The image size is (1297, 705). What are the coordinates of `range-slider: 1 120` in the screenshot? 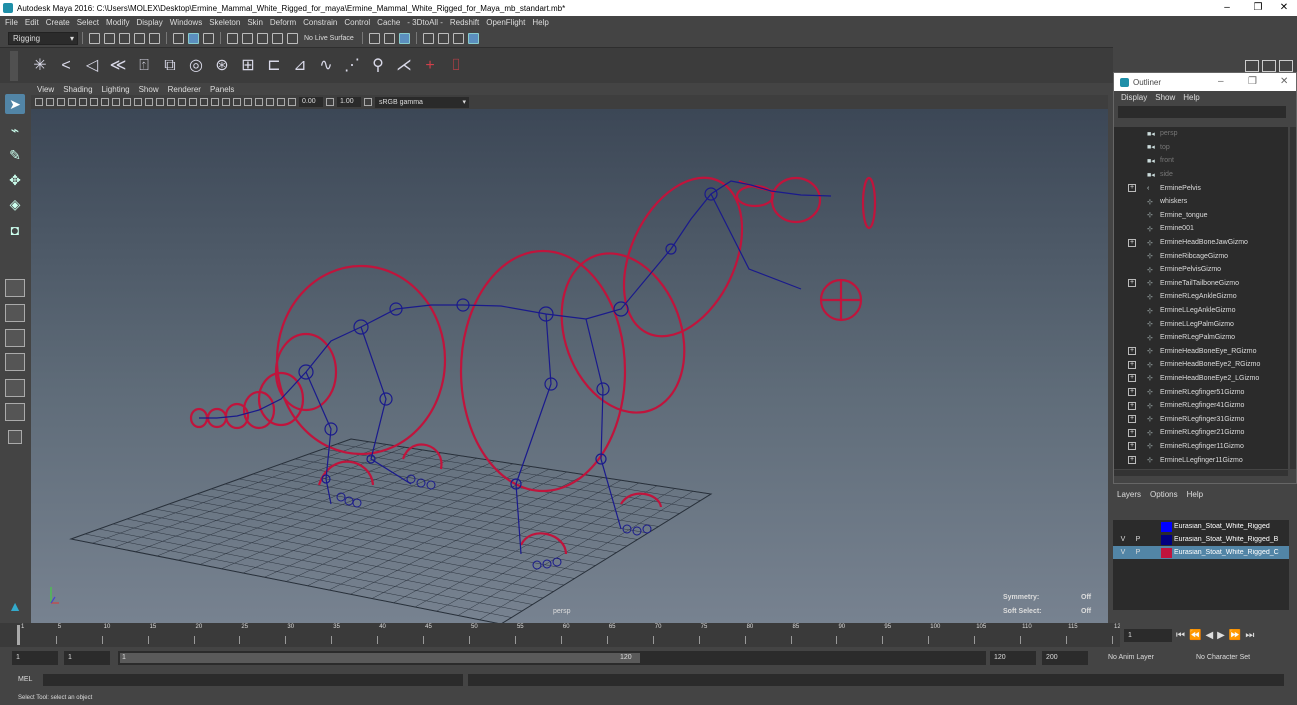 It's located at (552, 658).